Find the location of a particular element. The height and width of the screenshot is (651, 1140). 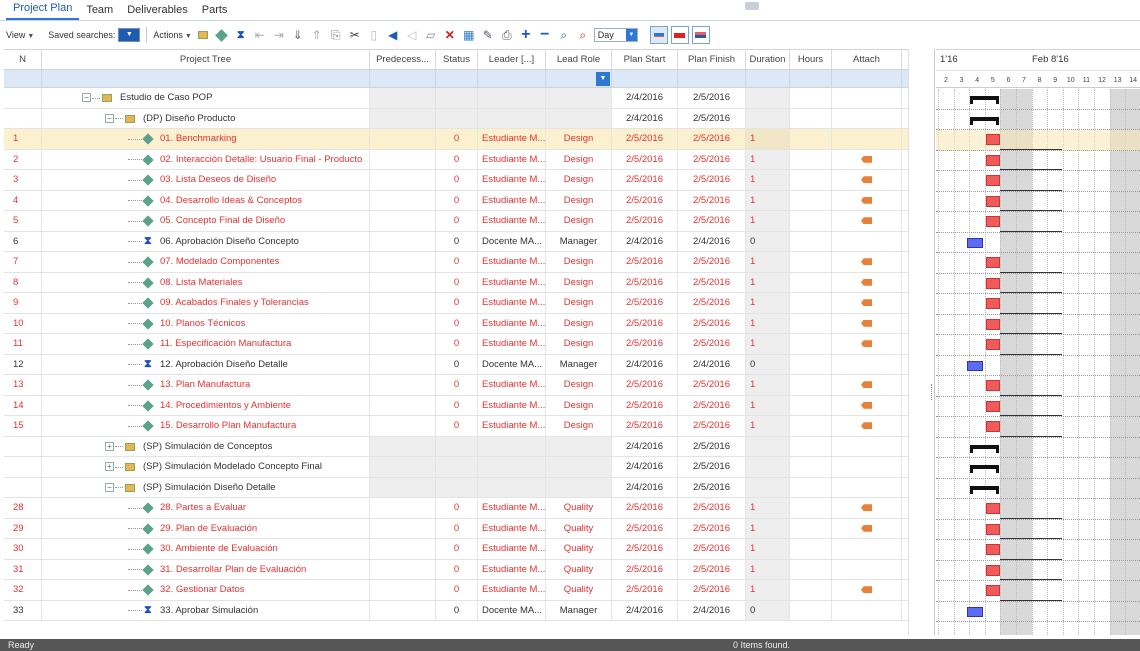

column-header-leader: Leader [...] is located at coordinates (512, 59).